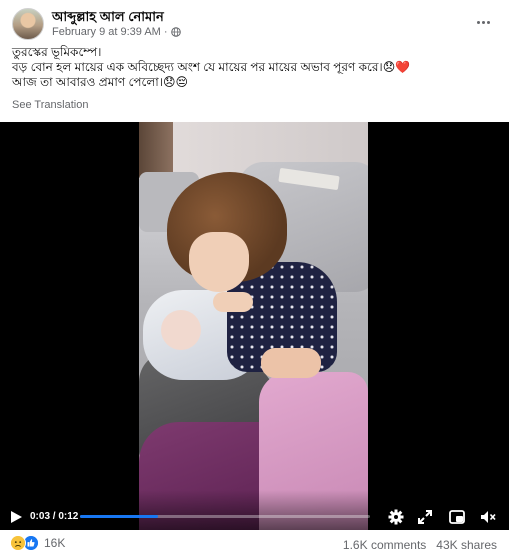  What do you see at coordinates (54, 516) in the screenshot?
I see `video-time: 0:03 / 0:12` at bounding box center [54, 516].